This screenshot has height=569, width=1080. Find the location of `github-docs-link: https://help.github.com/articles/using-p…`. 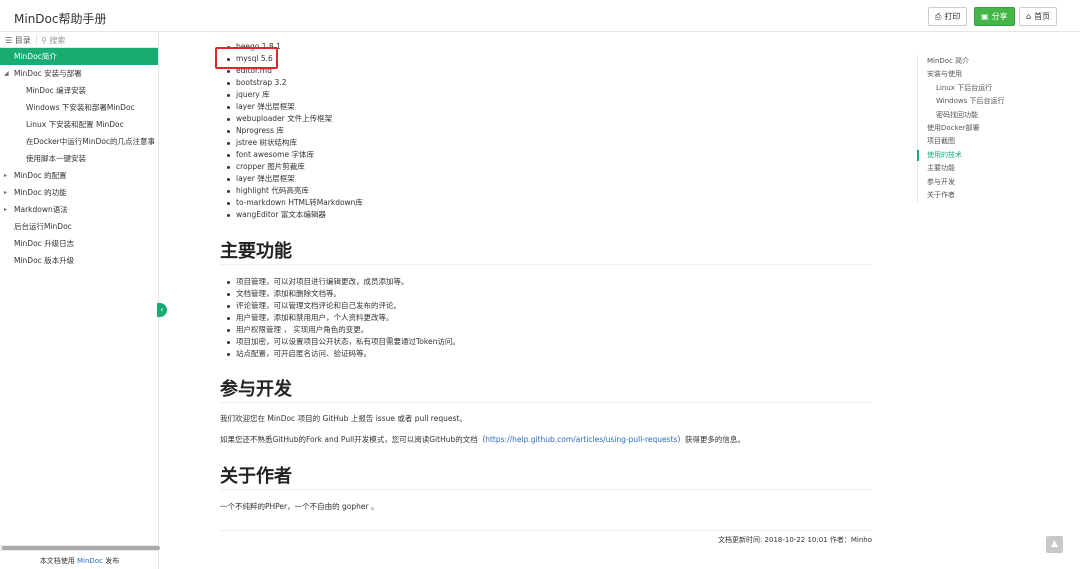

github-docs-link: https://help.github.com/articles/using-p… is located at coordinates (581, 439).